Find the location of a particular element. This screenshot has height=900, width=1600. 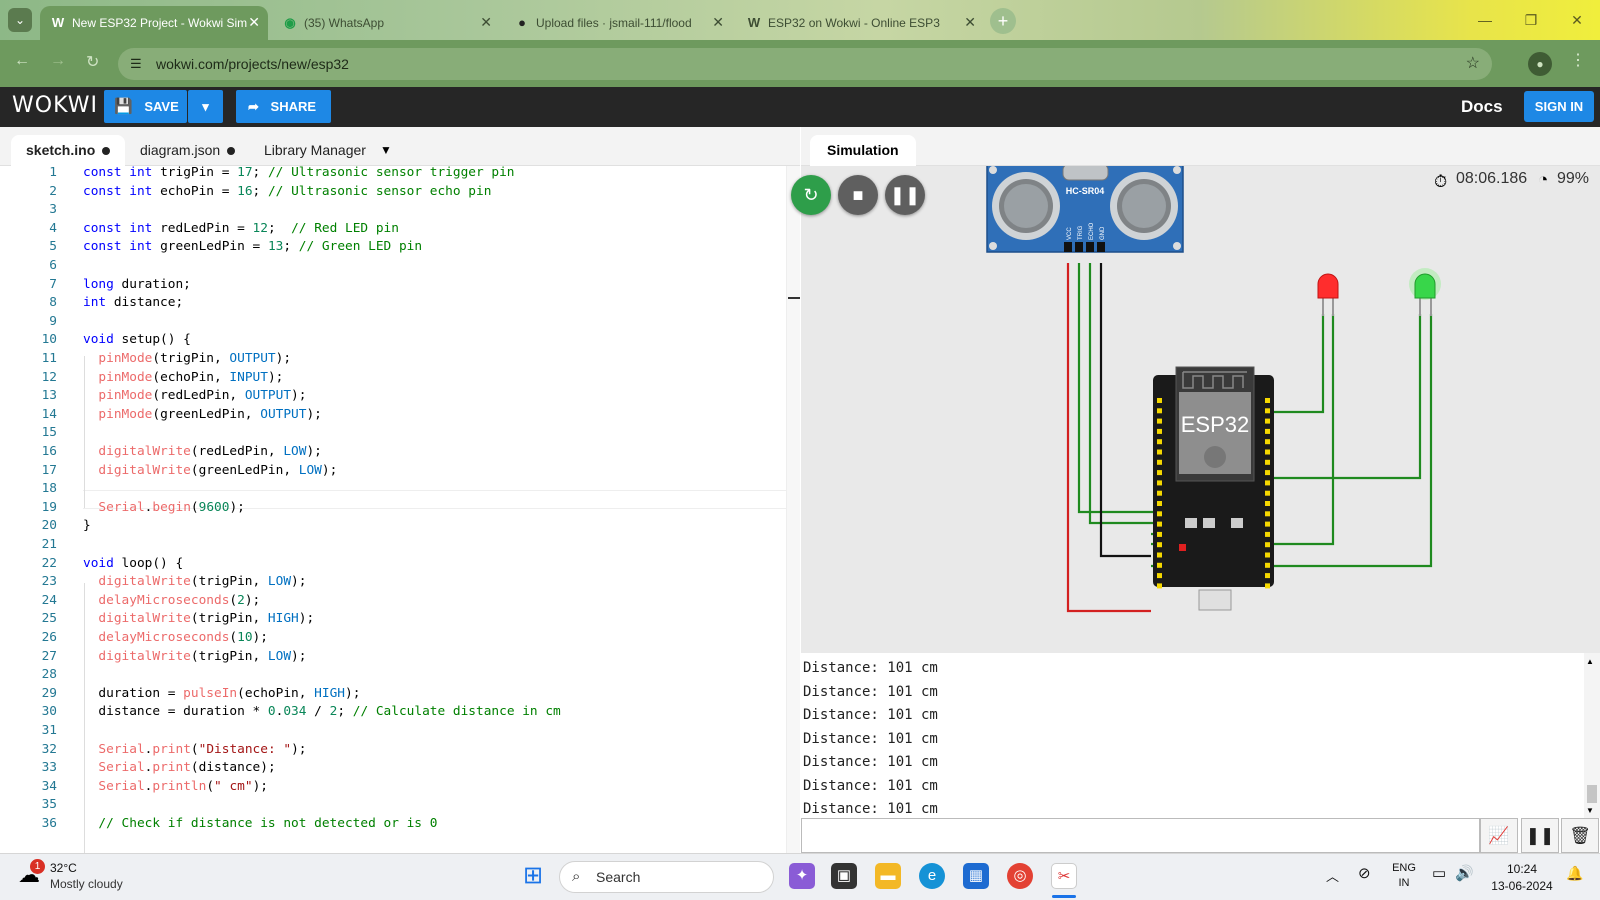

code-line: 3 is located at coordinates (400, 209).